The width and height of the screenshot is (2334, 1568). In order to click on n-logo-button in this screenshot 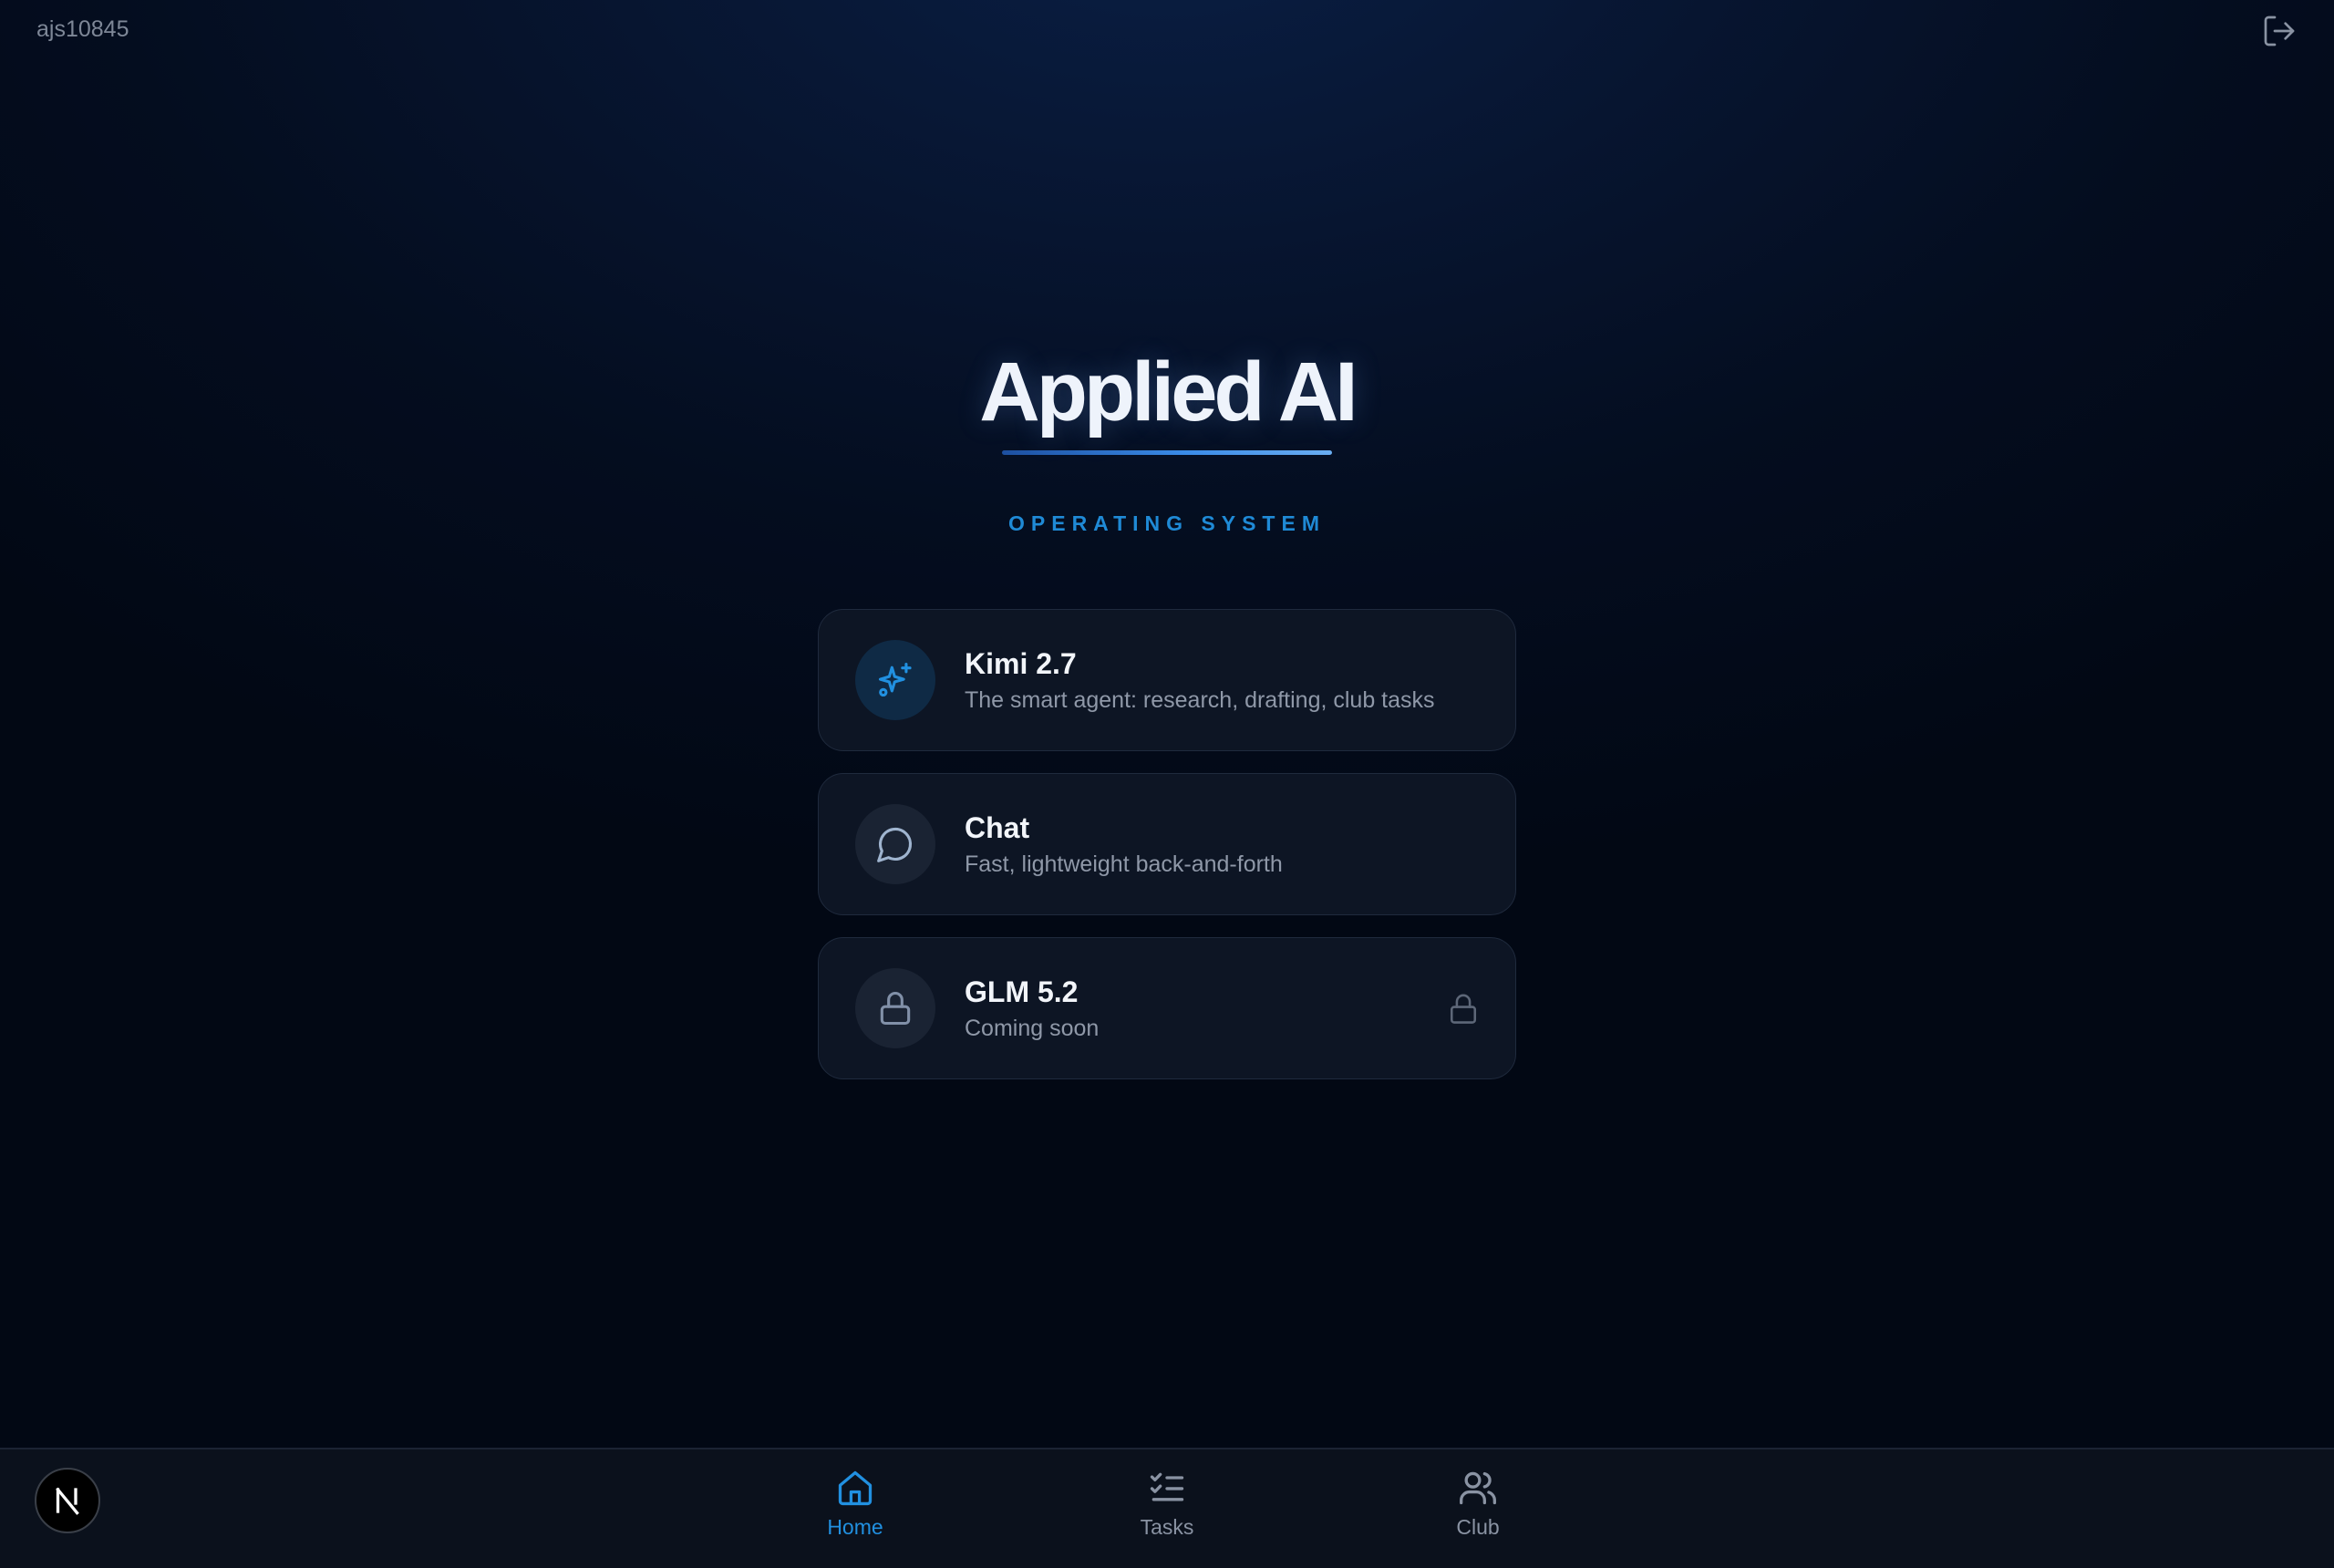, I will do `click(68, 1500)`.